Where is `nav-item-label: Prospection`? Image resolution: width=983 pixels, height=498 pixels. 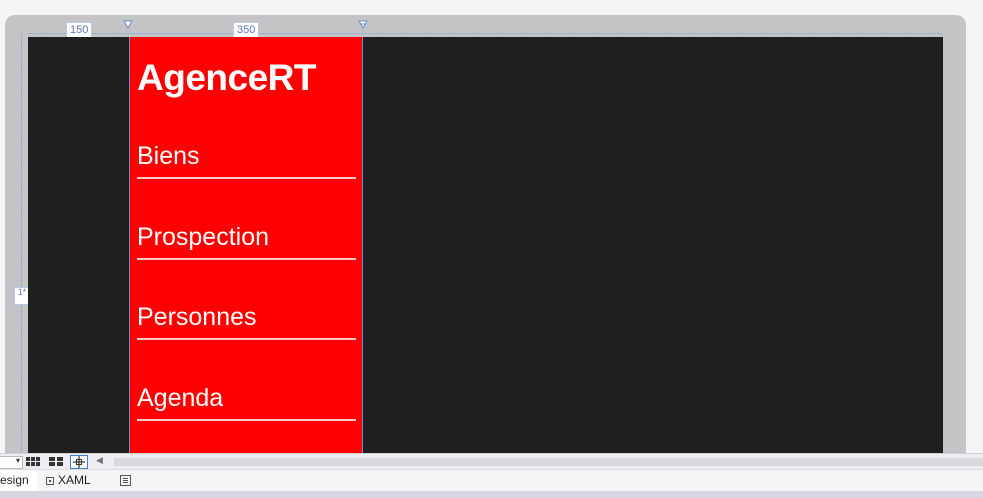 nav-item-label: Prospection is located at coordinates (203, 237).